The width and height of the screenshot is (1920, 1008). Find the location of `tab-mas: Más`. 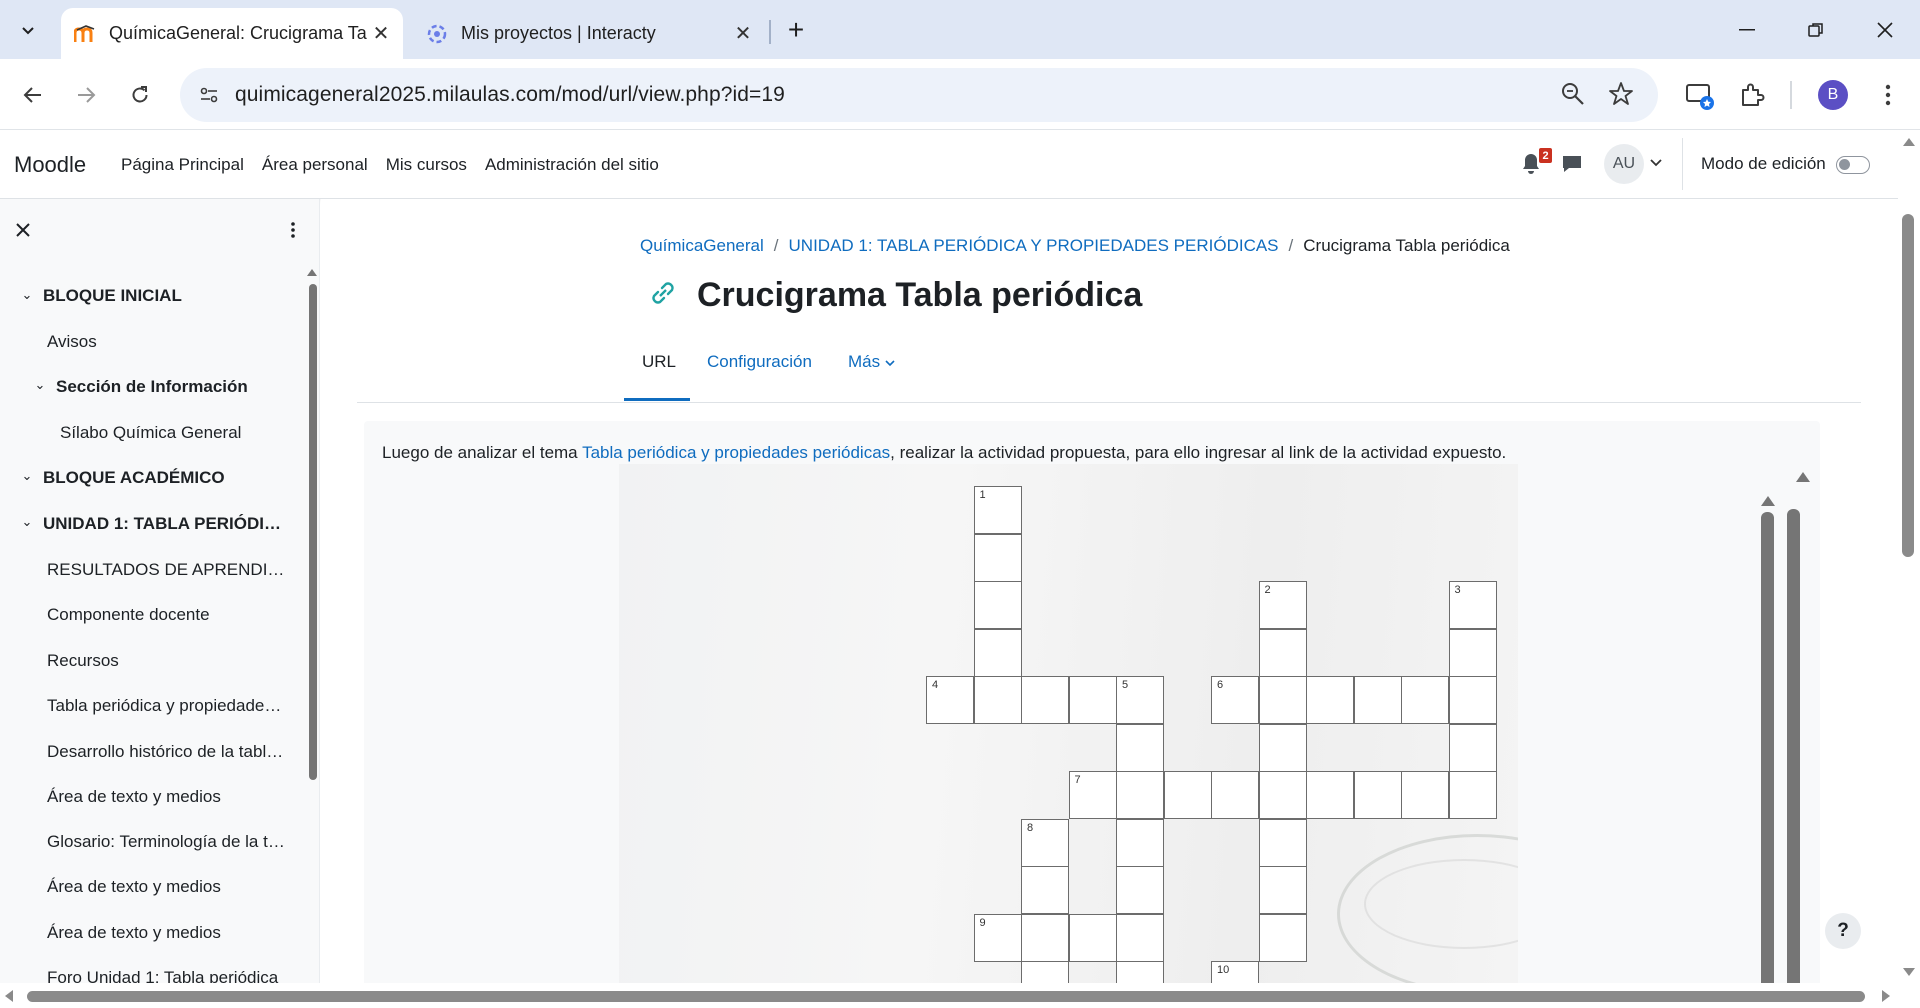

tab-mas: Más is located at coordinates (871, 362).